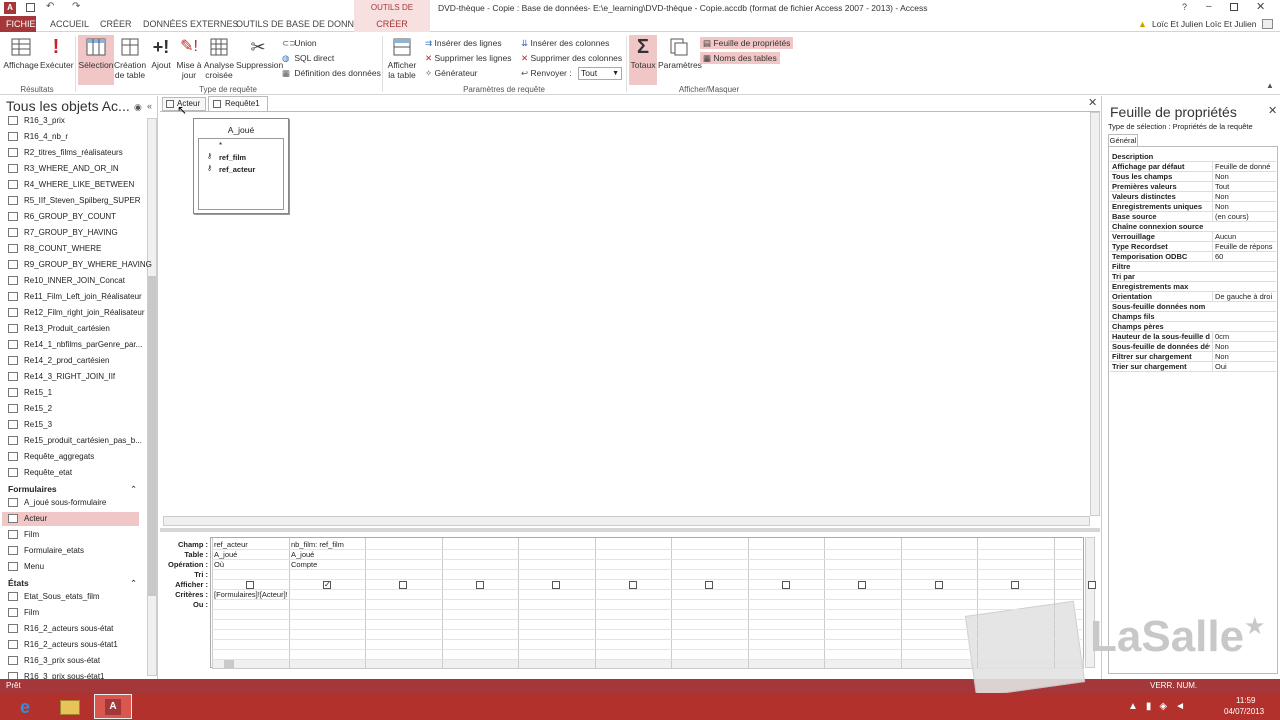 Image resolution: width=1280 pixels, height=720 pixels. Describe the element at coordinates (229, 664) in the screenshot. I see `grid-h-thumb` at that location.